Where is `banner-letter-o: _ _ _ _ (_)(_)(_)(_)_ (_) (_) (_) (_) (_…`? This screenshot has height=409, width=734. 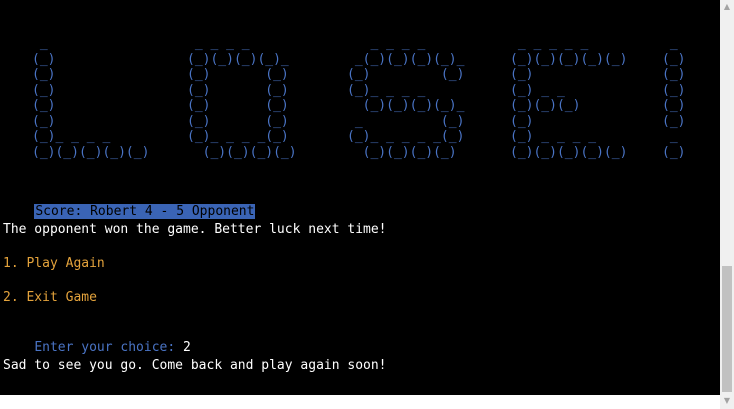
banner-letter-o: _ _ _ _ (_)(_)(_)(_)_ (_) (_) (_) (_) (_… is located at coordinates (242, 98).